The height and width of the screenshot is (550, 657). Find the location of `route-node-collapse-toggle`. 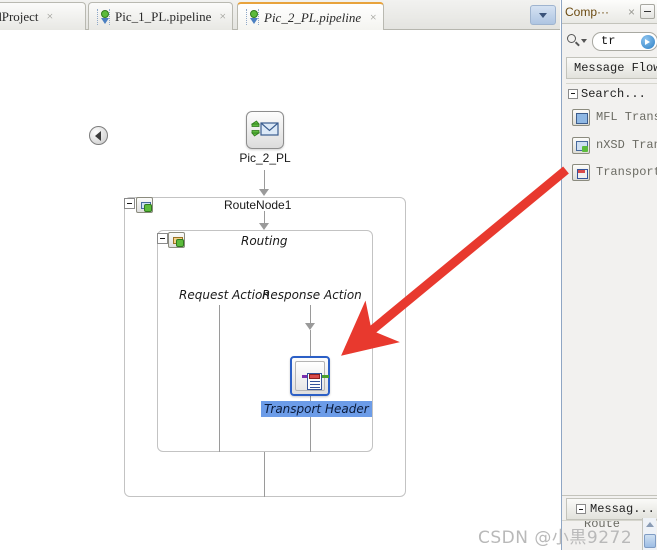

route-node-collapse-toggle is located at coordinates (129, 203).